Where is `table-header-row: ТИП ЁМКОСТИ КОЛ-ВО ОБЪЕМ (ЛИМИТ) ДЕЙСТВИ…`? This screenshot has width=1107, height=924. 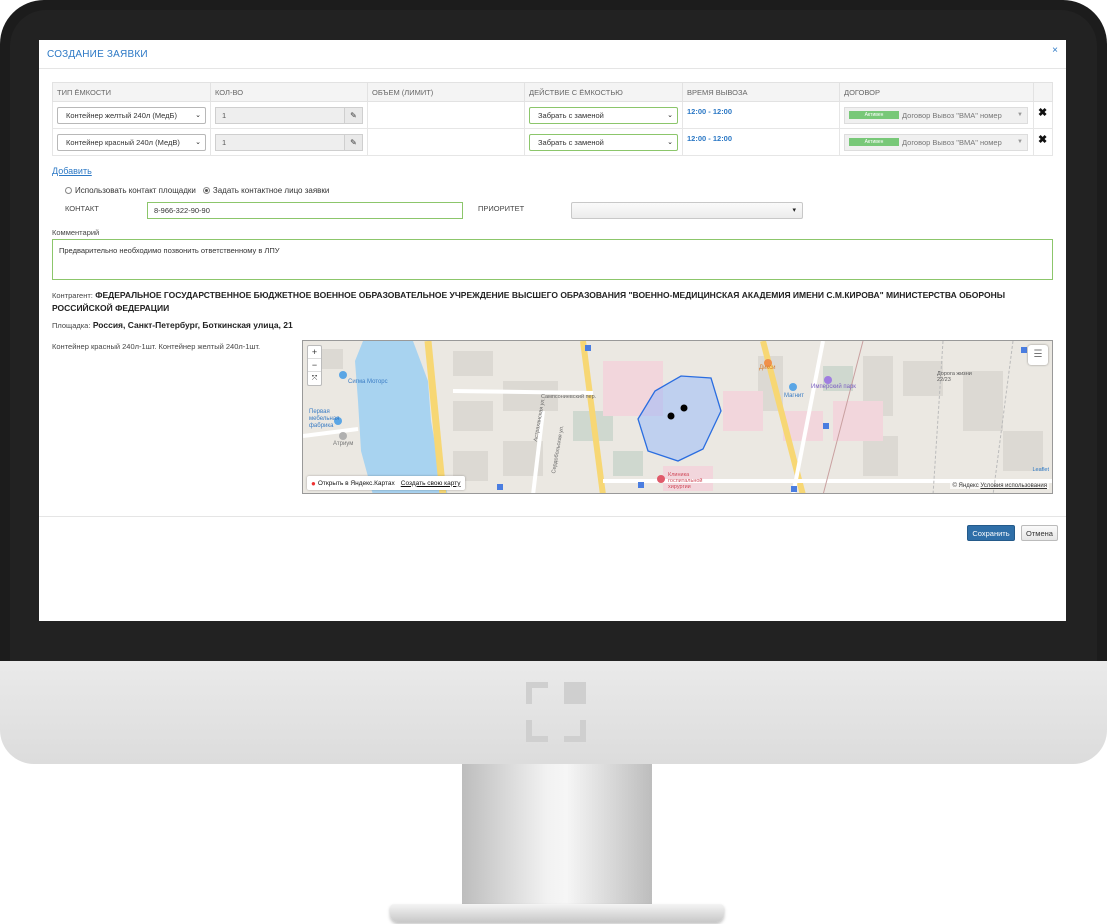
table-header-row: ТИП ЁМКОСТИ КОЛ-ВО ОБЪЕМ (ЛИМИТ) ДЕЙСТВИ… is located at coordinates (553, 92).